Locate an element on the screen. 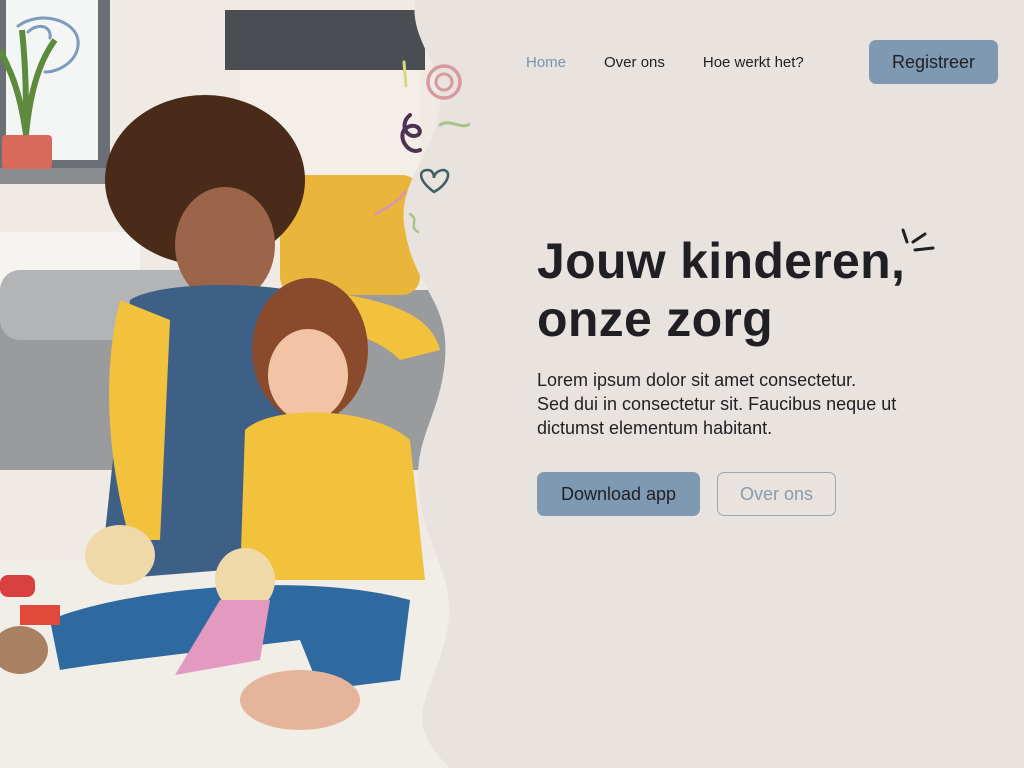 The image size is (1024, 768). sparkle-icon is located at coordinates (918, 240).